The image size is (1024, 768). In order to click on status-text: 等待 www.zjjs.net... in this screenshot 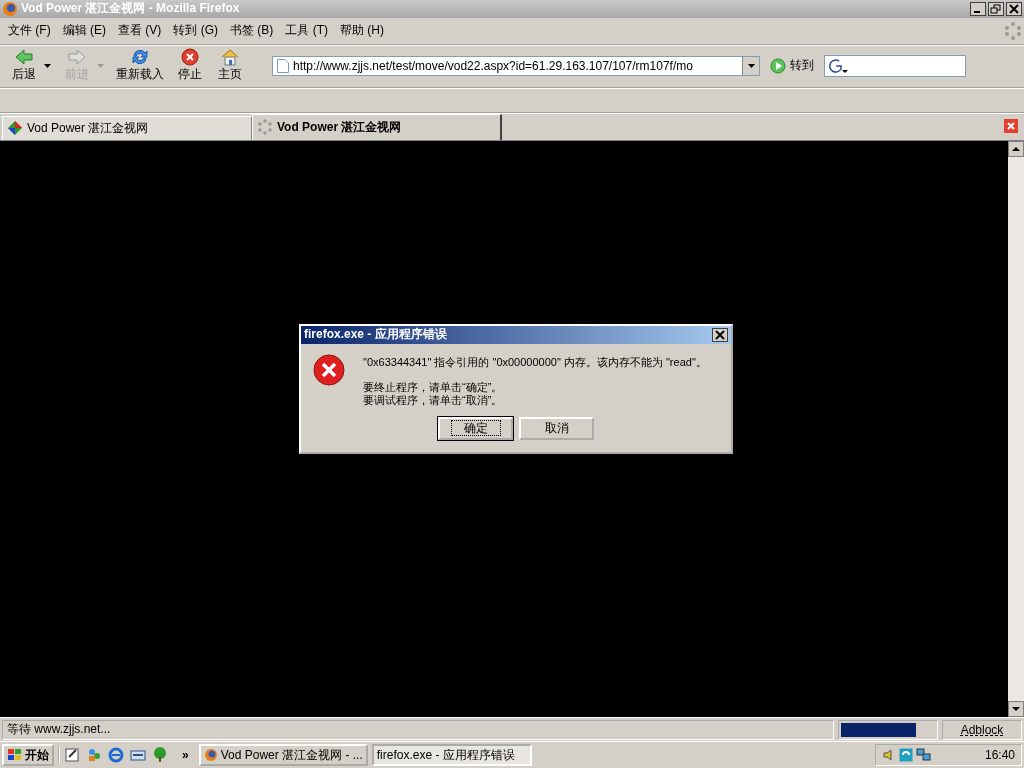, I will do `click(418, 729)`.